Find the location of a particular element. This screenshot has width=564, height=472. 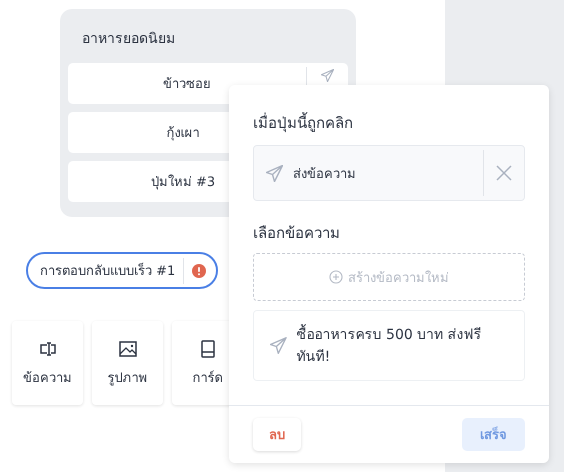

message-type-tile: รูปภาพ is located at coordinates (127, 363).